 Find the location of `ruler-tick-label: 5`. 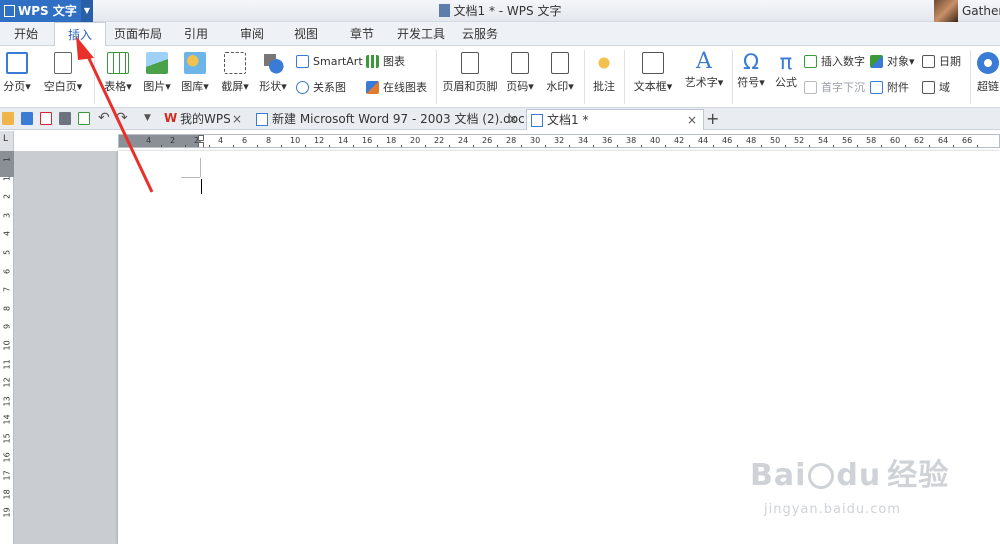

ruler-tick-label: 5 is located at coordinates (7, 252).